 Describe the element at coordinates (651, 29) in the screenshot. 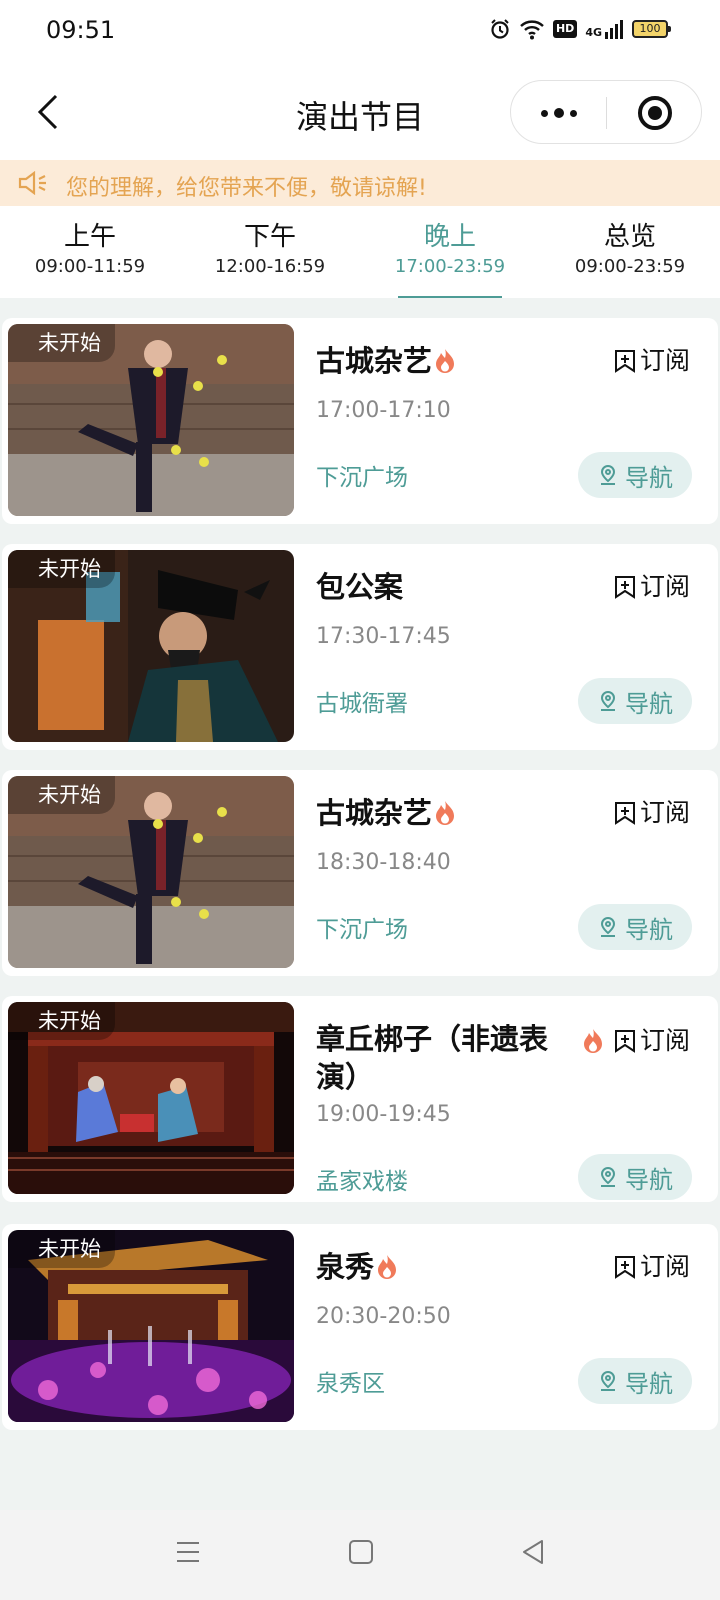

I see `battery-icon: 100` at that location.